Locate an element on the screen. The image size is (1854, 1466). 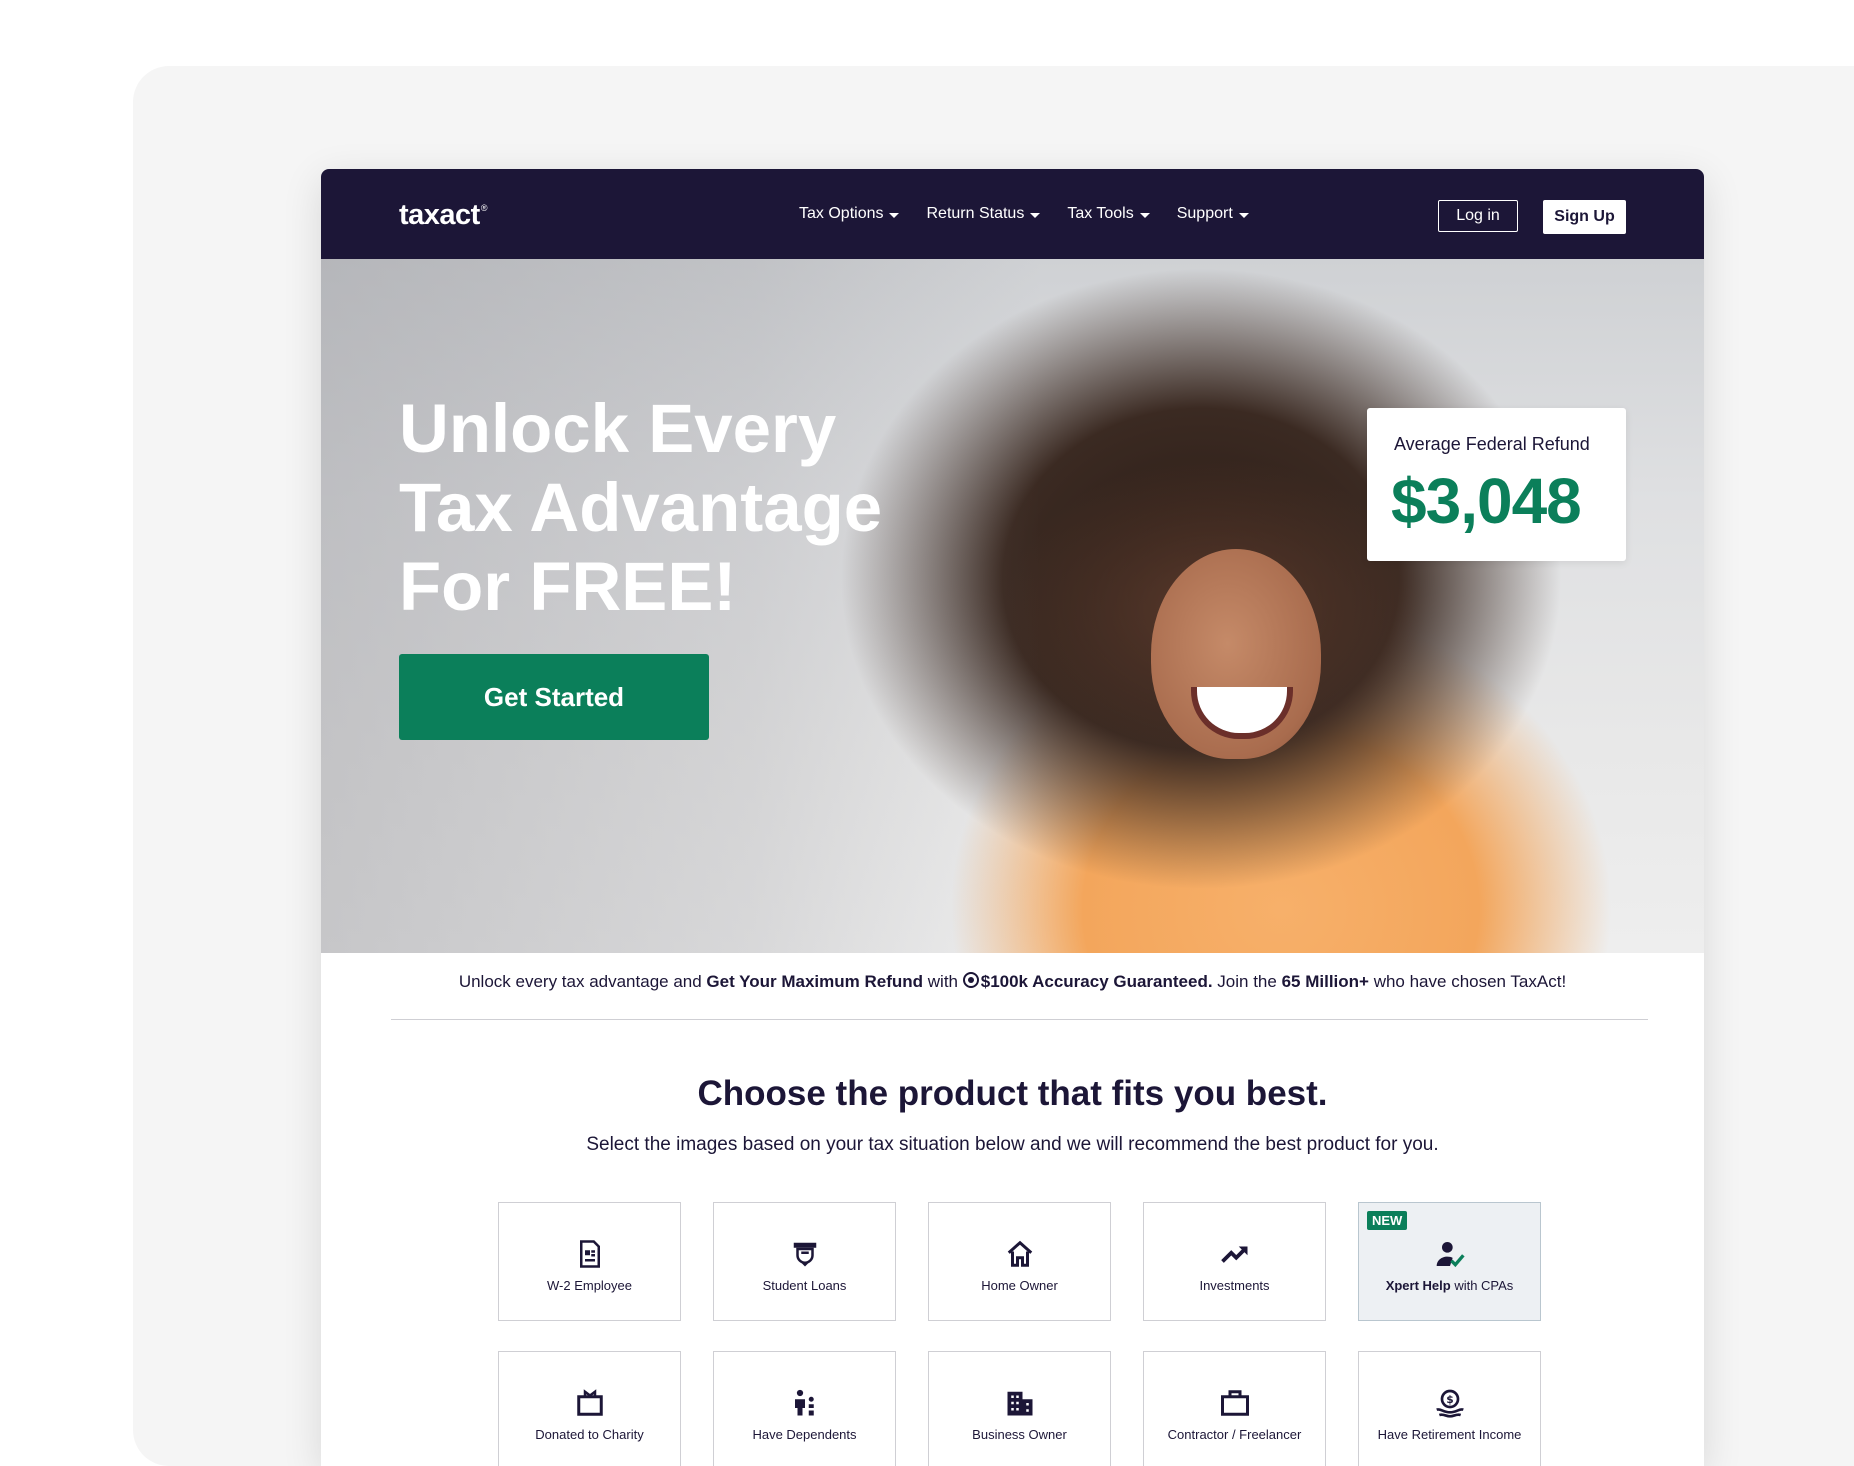
refund-card: Average Federal Refund $3,048 is located at coordinates (1496, 484).